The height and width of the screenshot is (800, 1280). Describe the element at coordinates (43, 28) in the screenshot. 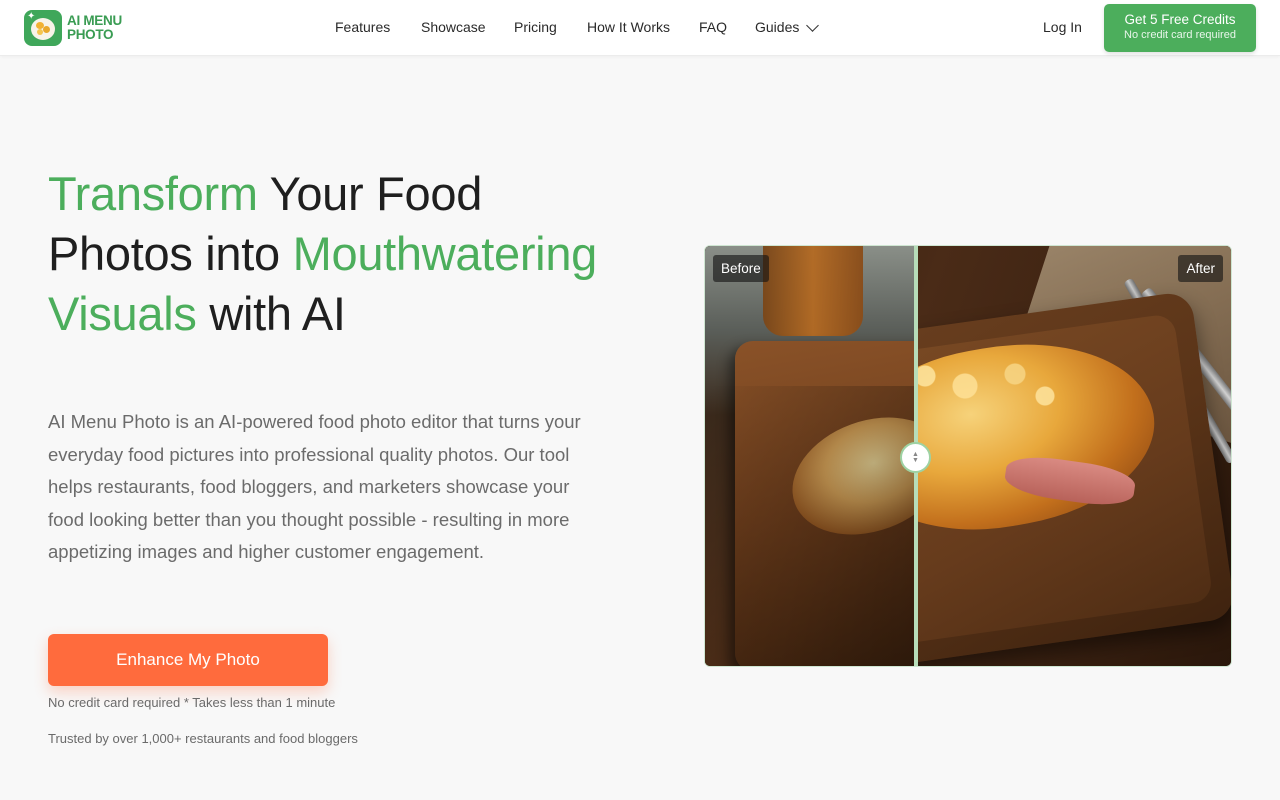

I see `logo-icon: ✦` at that location.